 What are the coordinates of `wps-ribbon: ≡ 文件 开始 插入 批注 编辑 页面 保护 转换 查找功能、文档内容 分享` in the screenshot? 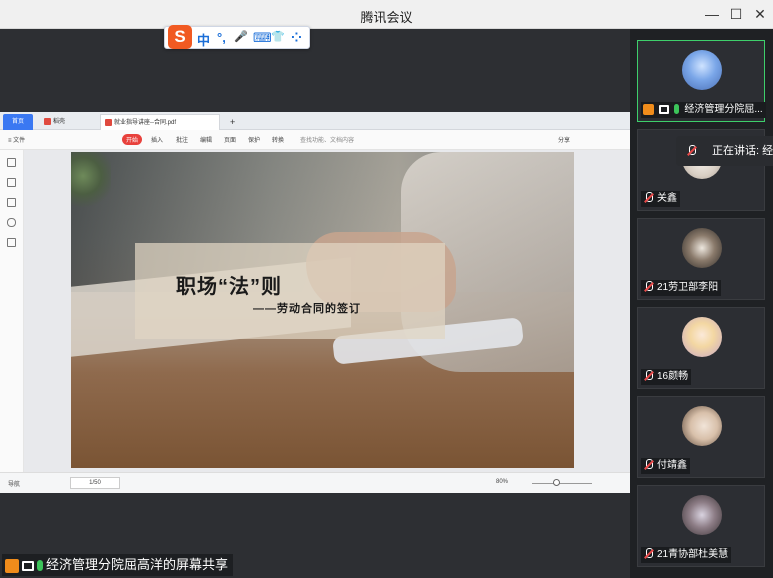 It's located at (315, 140).